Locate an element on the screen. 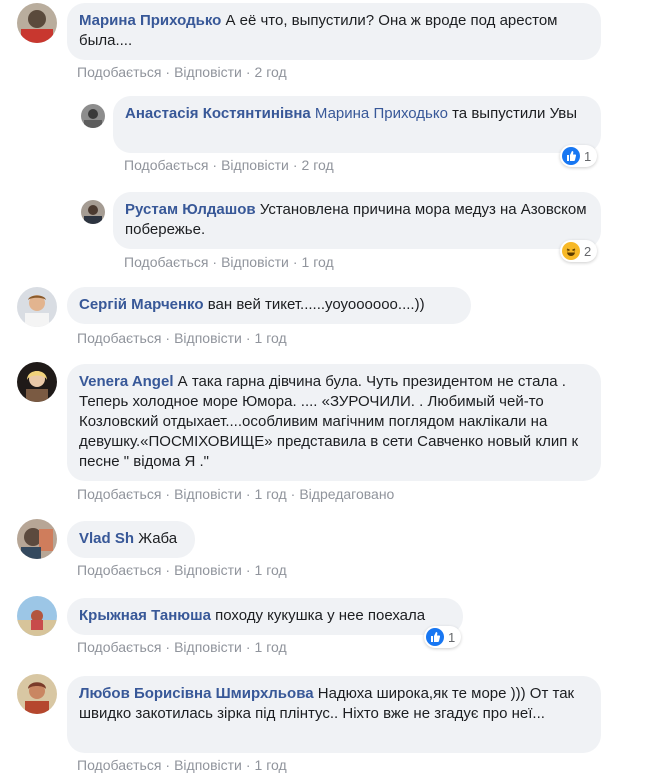  comment-author: Сергій Марченко is located at coordinates (141, 304).